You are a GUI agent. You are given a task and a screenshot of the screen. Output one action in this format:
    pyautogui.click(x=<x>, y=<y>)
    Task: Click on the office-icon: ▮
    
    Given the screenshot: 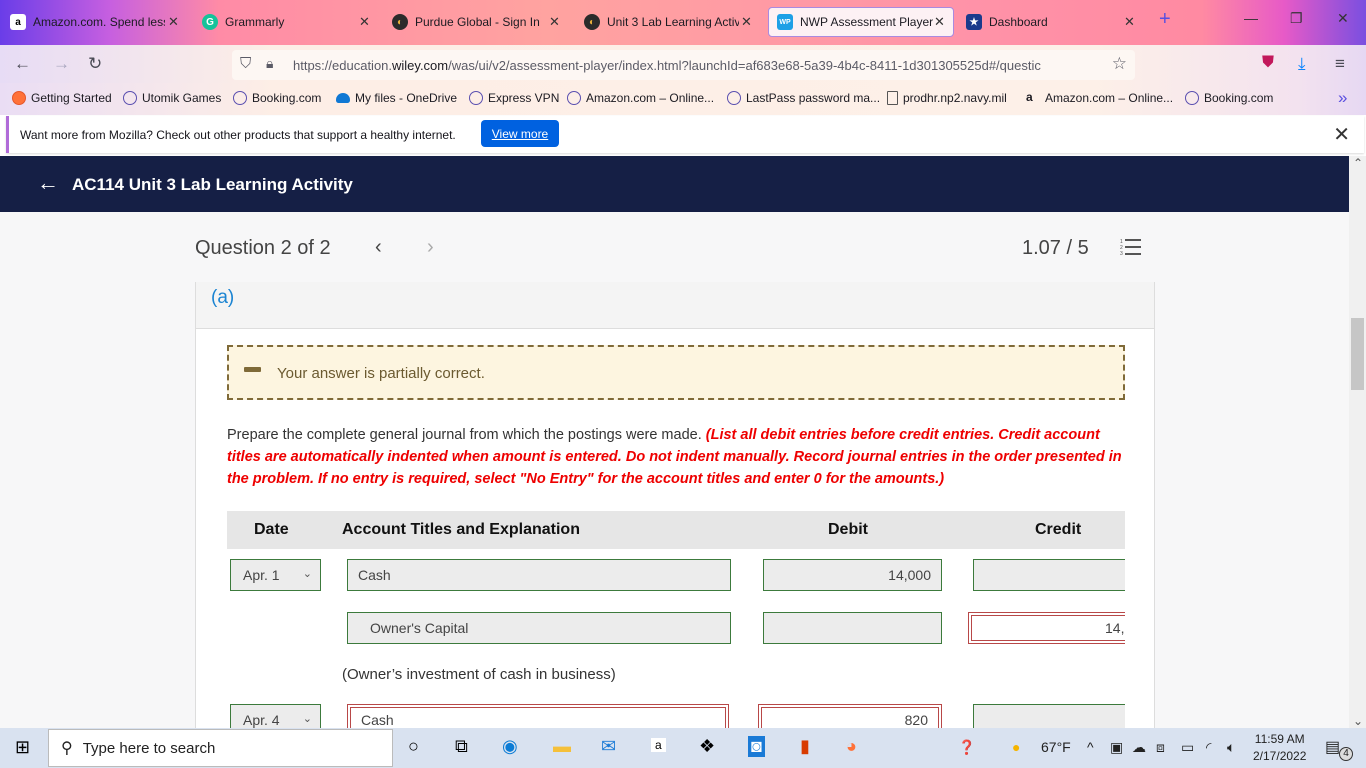 What is the action you would take?
    pyautogui.click(x=805, y=746)
    